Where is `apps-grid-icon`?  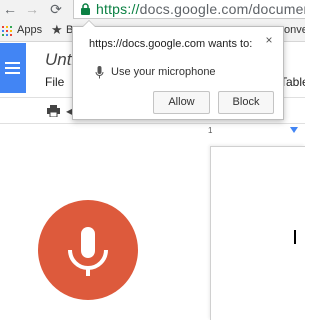 apps-grid-icon is located at coordinates (7, 31).